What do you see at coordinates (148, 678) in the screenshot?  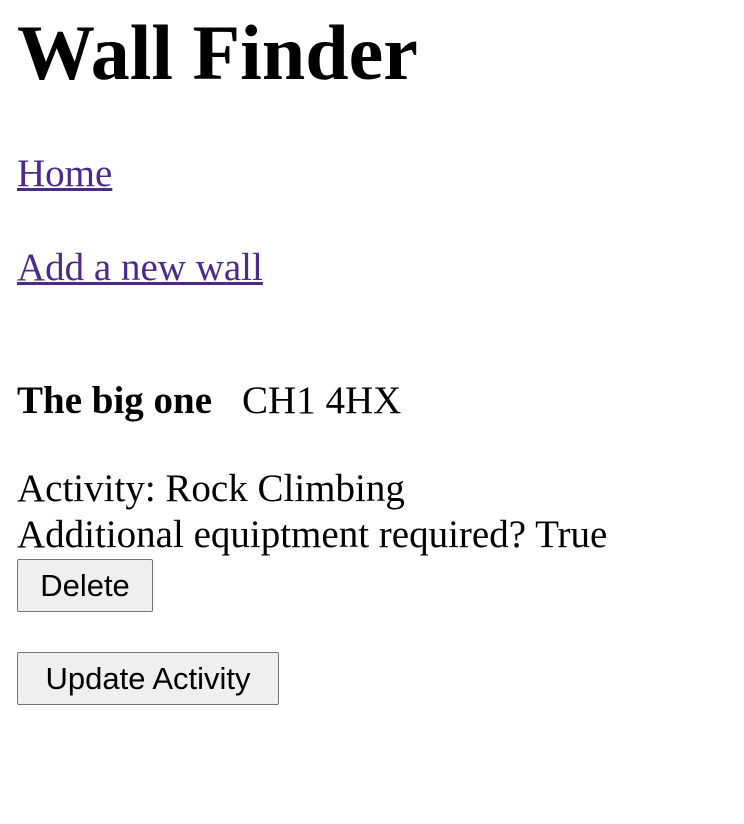 I see `update-activity-button: Update Activity` at bounding box center [148, 678].